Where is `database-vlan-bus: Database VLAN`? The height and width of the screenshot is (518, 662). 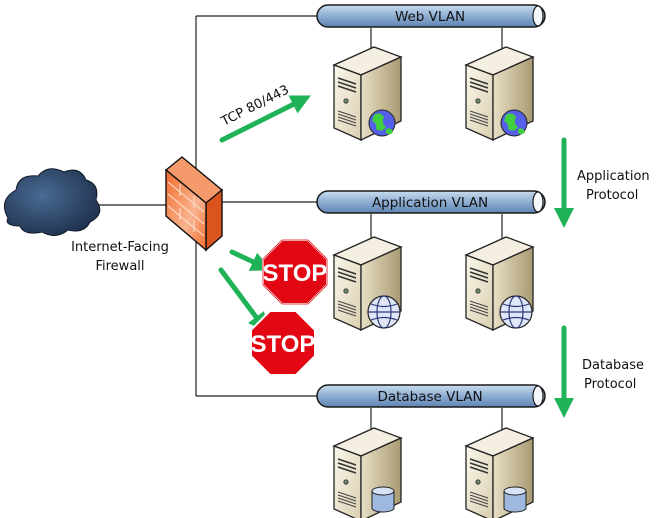 database-vlan-bus: Database VLAN is located at coordinates (431, 396).